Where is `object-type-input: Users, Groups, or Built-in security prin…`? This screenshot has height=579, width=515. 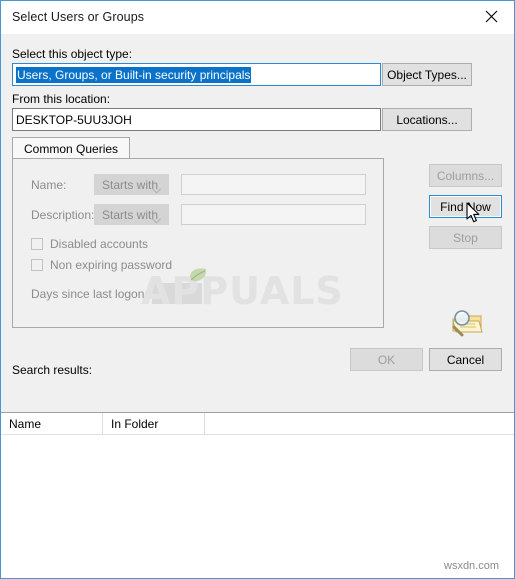
object-type-input: Users, Groups, or Built-in security prin… is located at coordinates (196, 74).